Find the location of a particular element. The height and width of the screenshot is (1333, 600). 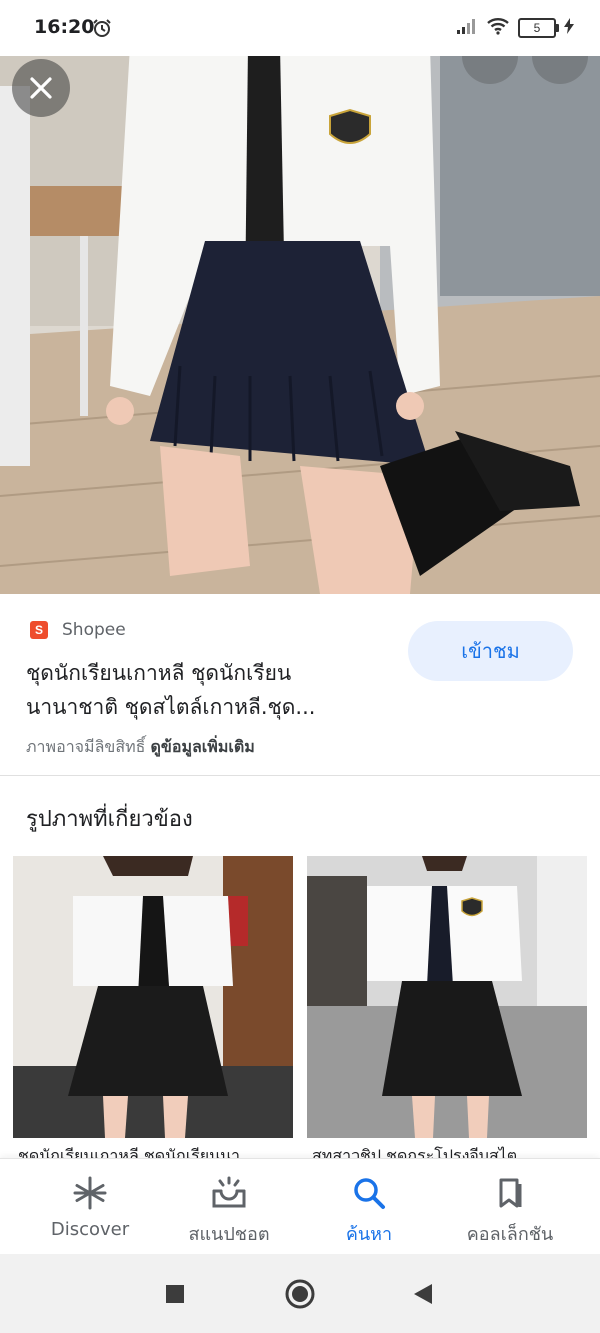

copyright-notice: ภาพอาจมีลิขสิทธิ์ ดูข้อมูลเพิ่มเติม is located at coordinates (140, 747).